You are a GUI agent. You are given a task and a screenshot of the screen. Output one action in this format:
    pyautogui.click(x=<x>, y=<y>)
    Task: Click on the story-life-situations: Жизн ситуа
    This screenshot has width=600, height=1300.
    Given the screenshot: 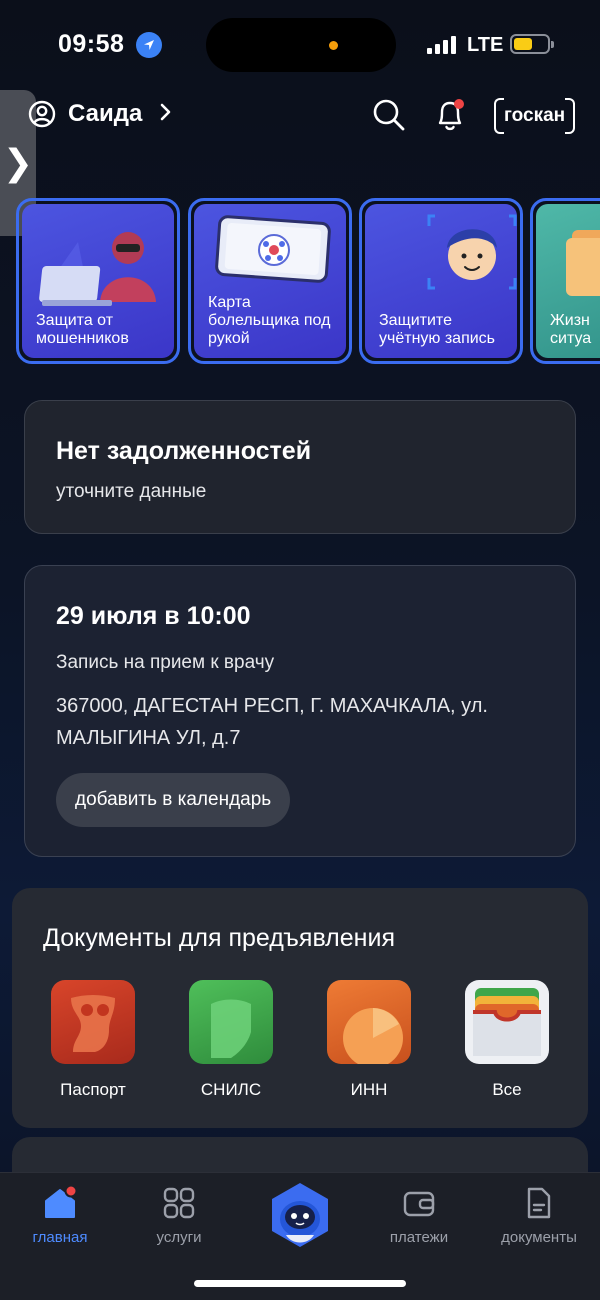 What is the action you would take?
    pyautogui.click(x=565, y=281)
    